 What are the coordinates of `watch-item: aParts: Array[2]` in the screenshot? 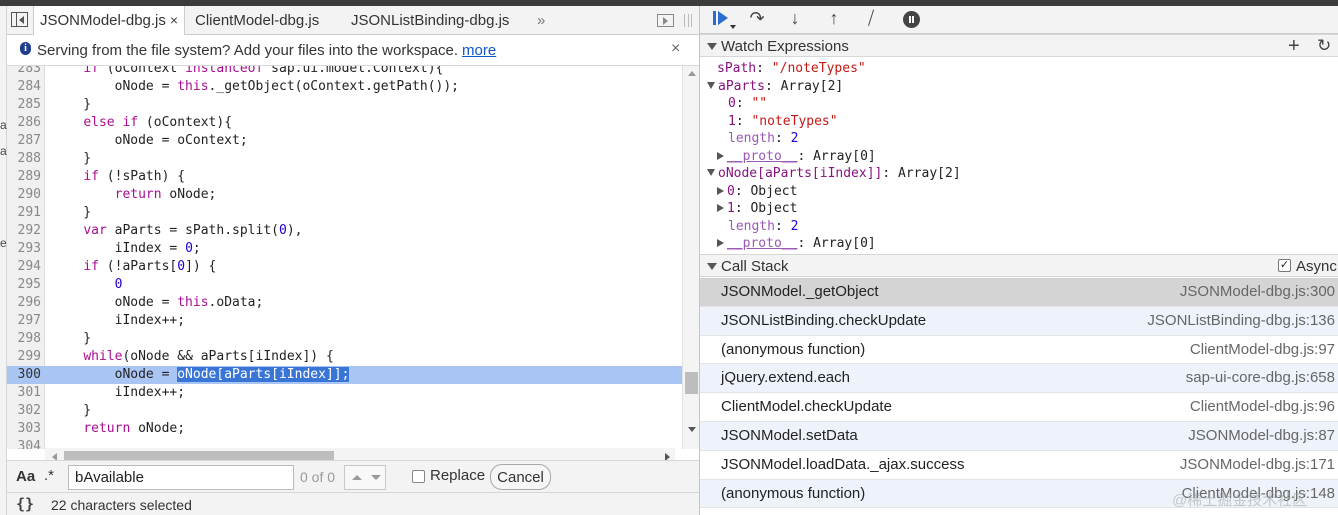 It's located at (775, 86).